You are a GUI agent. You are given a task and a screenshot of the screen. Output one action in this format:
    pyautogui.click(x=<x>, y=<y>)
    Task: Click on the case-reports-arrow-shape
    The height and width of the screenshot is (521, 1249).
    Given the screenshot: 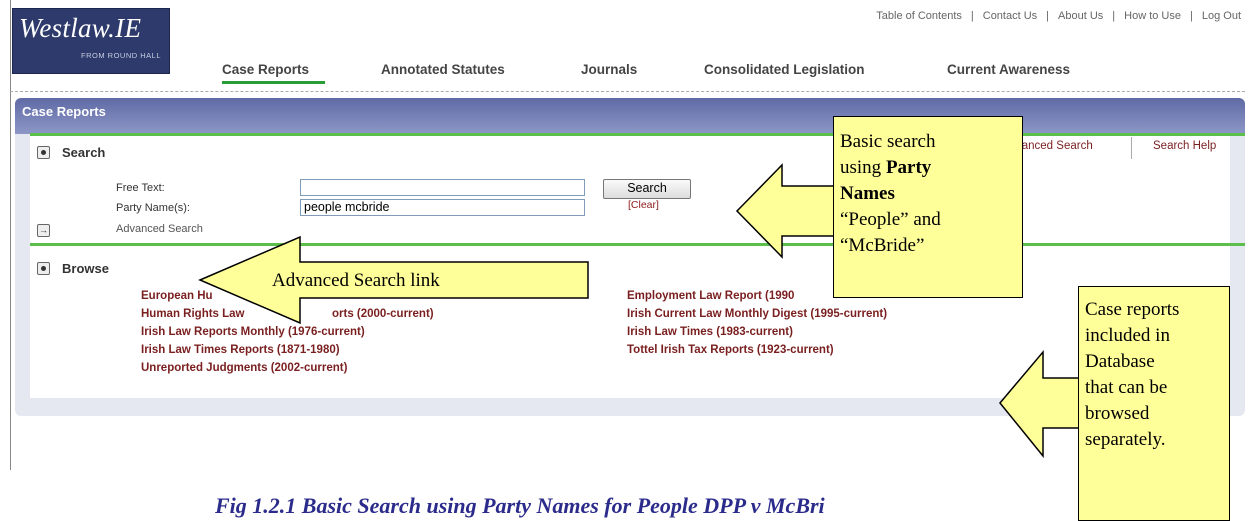 What is the action you would take?
    pyautogui.click(x=1040, y=404)
    